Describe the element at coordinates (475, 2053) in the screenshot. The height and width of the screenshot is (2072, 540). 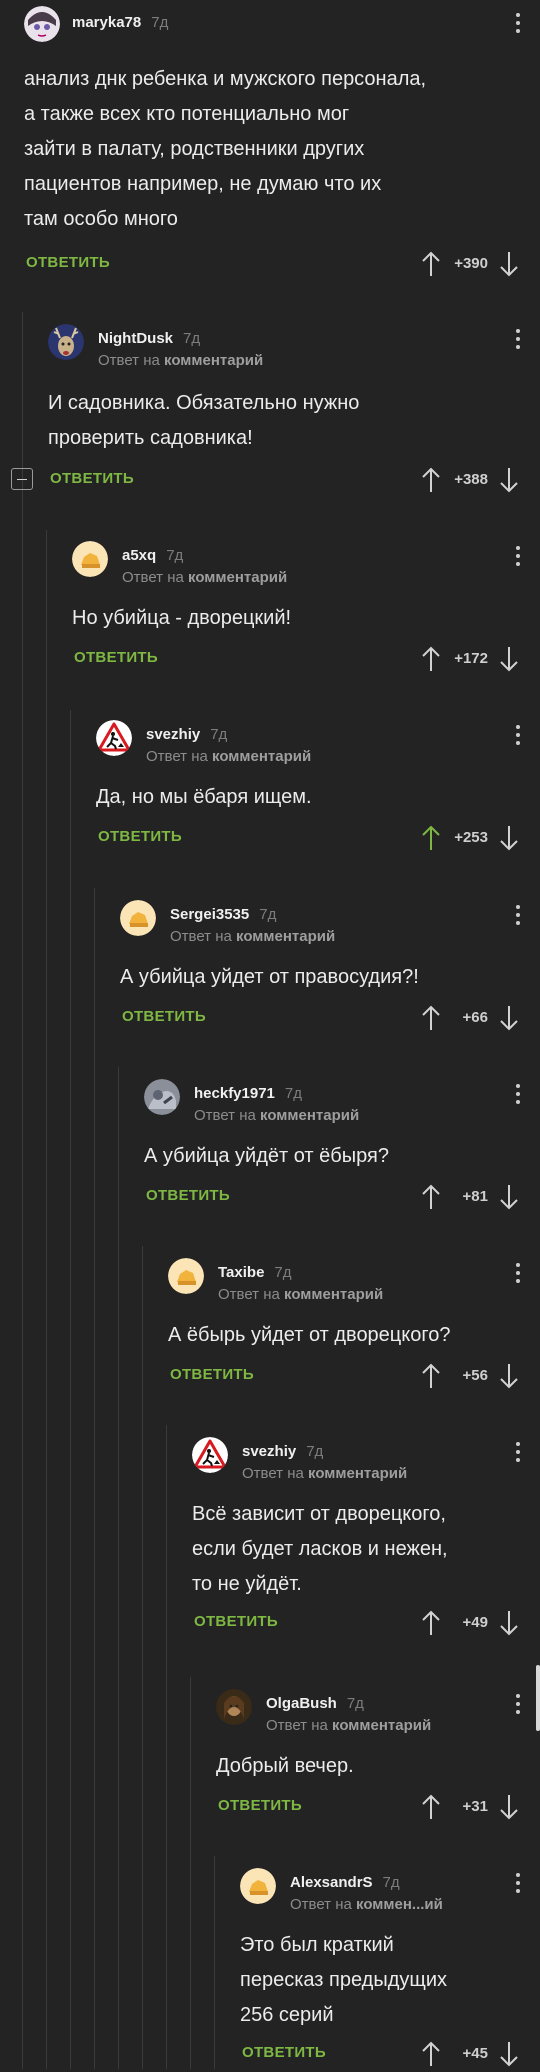
I see `rating: +45` at that location.